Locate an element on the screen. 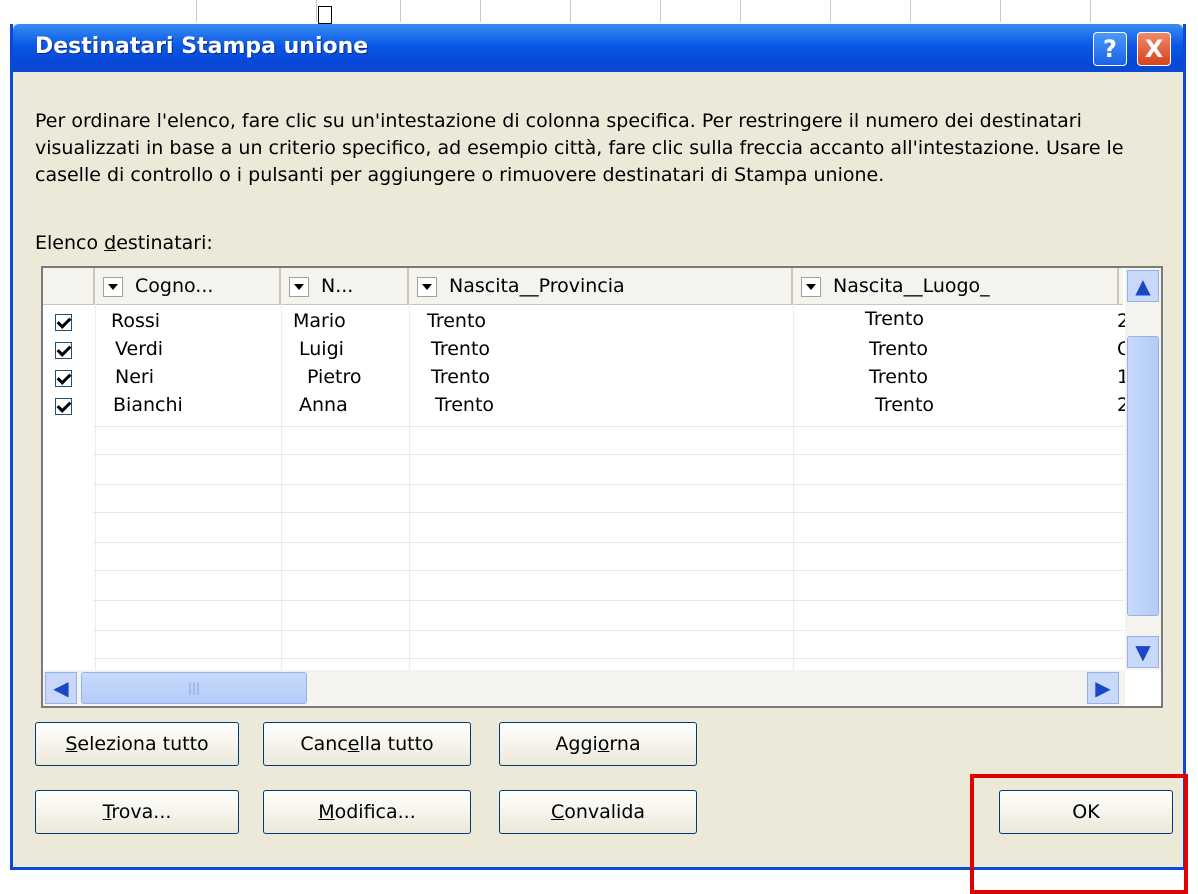 This screenshot has height=894, width=1198. cell-nome: Anna is located at coordinates (323, 405).